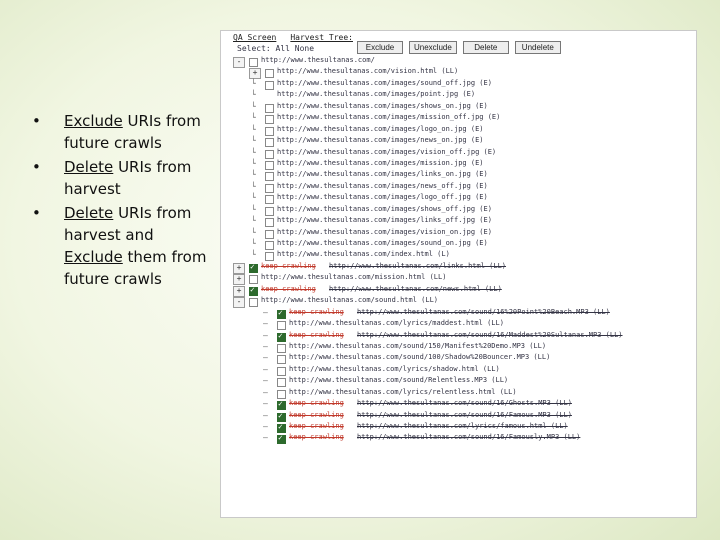  What do you see at coordinates (537, 47) in the screenshot?
I see `undelete-button: Undelete` at bounding box center [537, 47].